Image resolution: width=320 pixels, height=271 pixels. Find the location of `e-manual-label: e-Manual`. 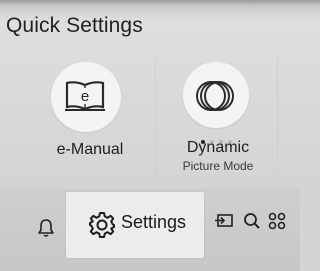

e-manual-label: e-Manual is located at coordinates (90, 149).